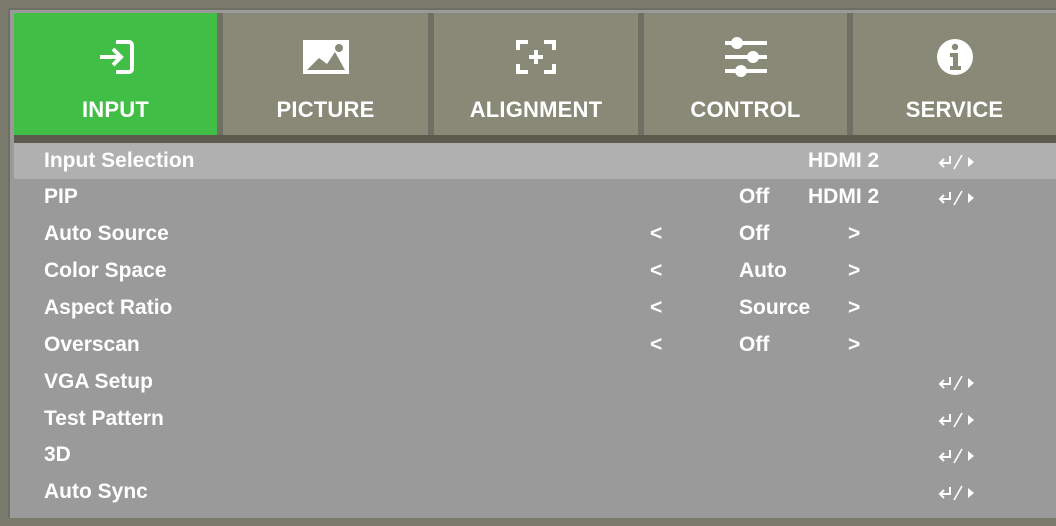  Describe the element at coordinates (96, 491) in the screenshot. I see `menu-item-label: Auto Sync` at that location.